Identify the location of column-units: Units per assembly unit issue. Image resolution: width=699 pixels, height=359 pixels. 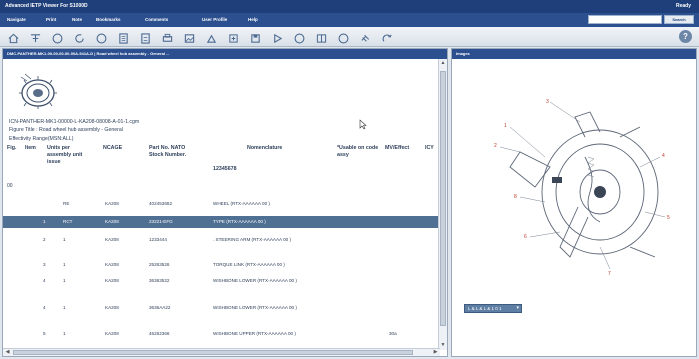
(65, 155).